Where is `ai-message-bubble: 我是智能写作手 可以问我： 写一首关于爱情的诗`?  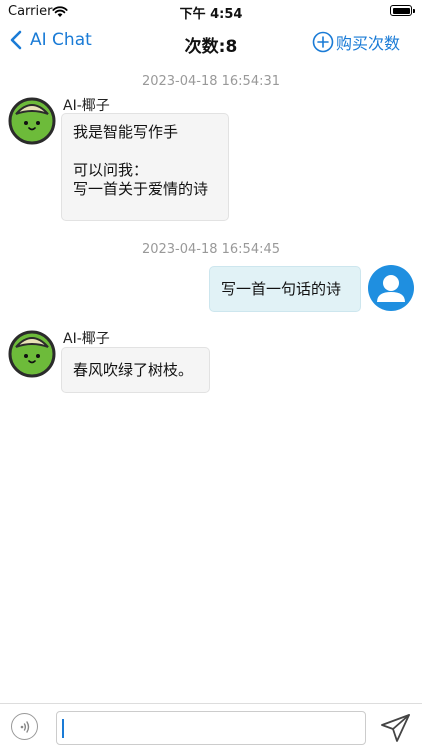
ai-message-bubble: 我是智能写作手 可以问我： 写一首关于爱情的诗 is located at coordinates (145, 167).